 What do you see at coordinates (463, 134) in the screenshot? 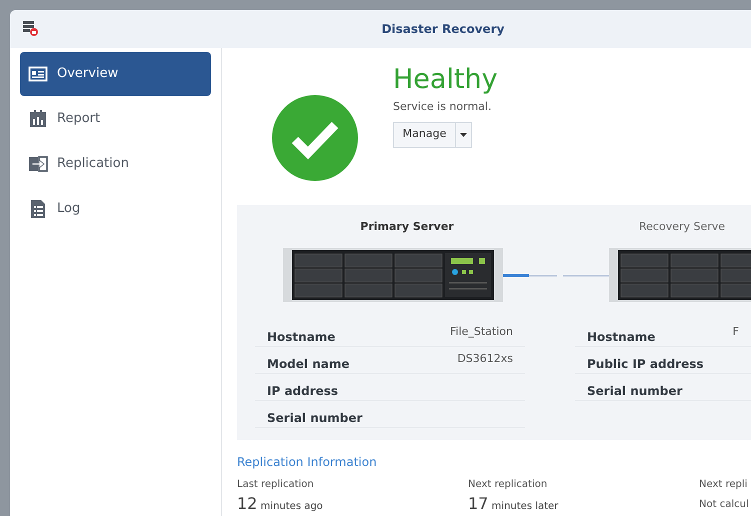
I see `caret-icon` at bounding box center [463, 134].